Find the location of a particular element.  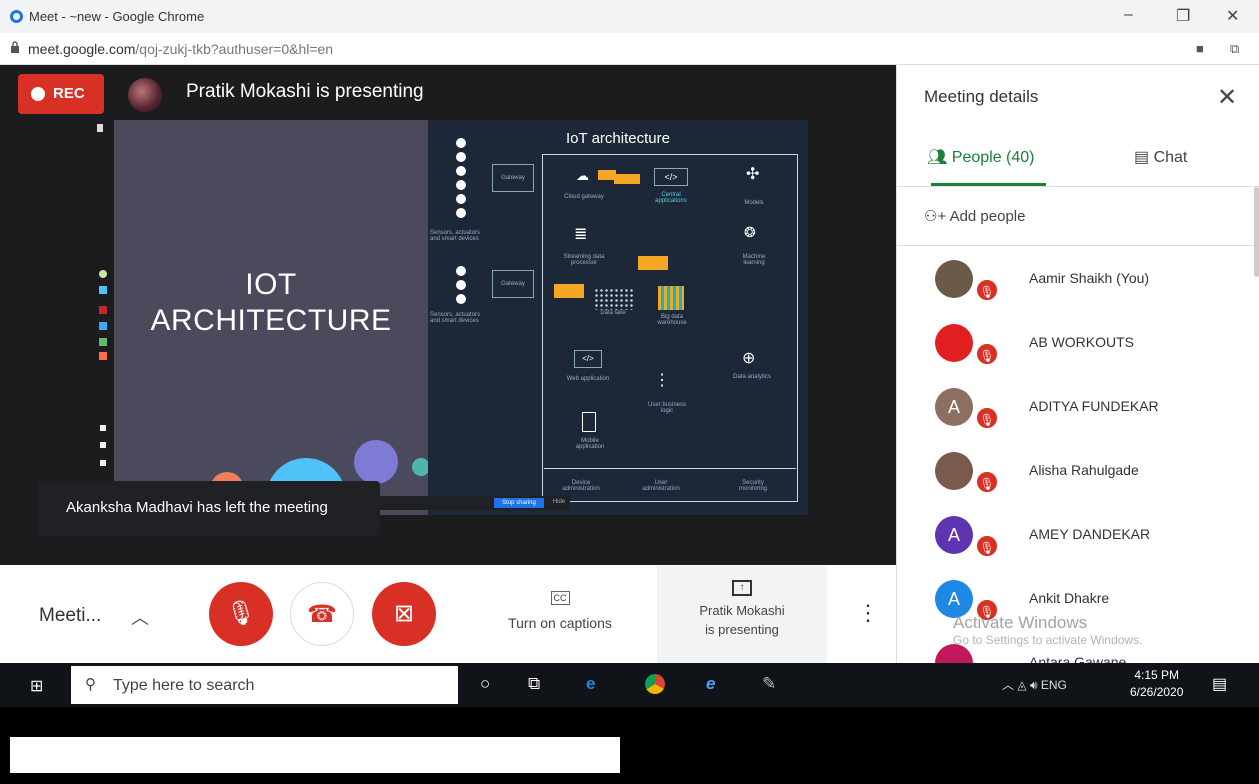

close-window-icon: ✕ is located at coordinates (1232, 16).